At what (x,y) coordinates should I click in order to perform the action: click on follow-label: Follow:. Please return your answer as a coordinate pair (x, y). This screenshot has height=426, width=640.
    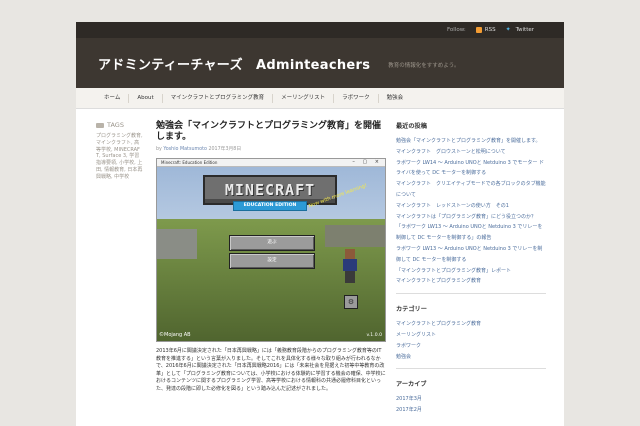
    Looking at the image, I should click on (456, 30).